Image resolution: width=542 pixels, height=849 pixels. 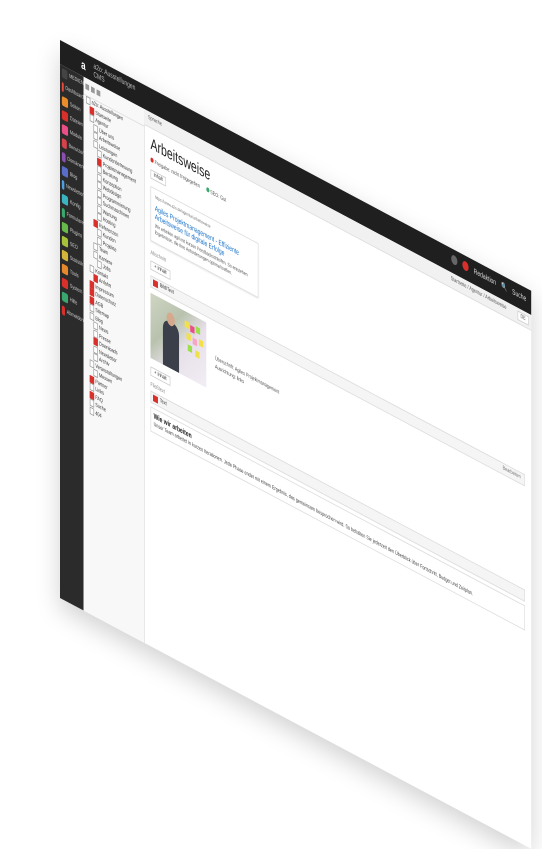 I want to click on tree-refresh-icon, so click(x=98, y=93).